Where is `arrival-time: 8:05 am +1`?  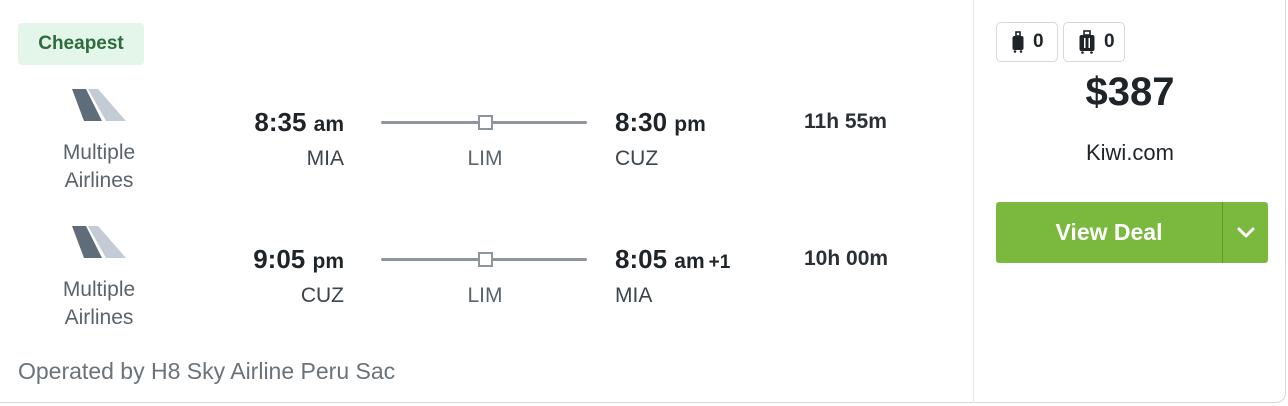
arrival-time: 8:05 am +1 is located at coordinates (673, 259).